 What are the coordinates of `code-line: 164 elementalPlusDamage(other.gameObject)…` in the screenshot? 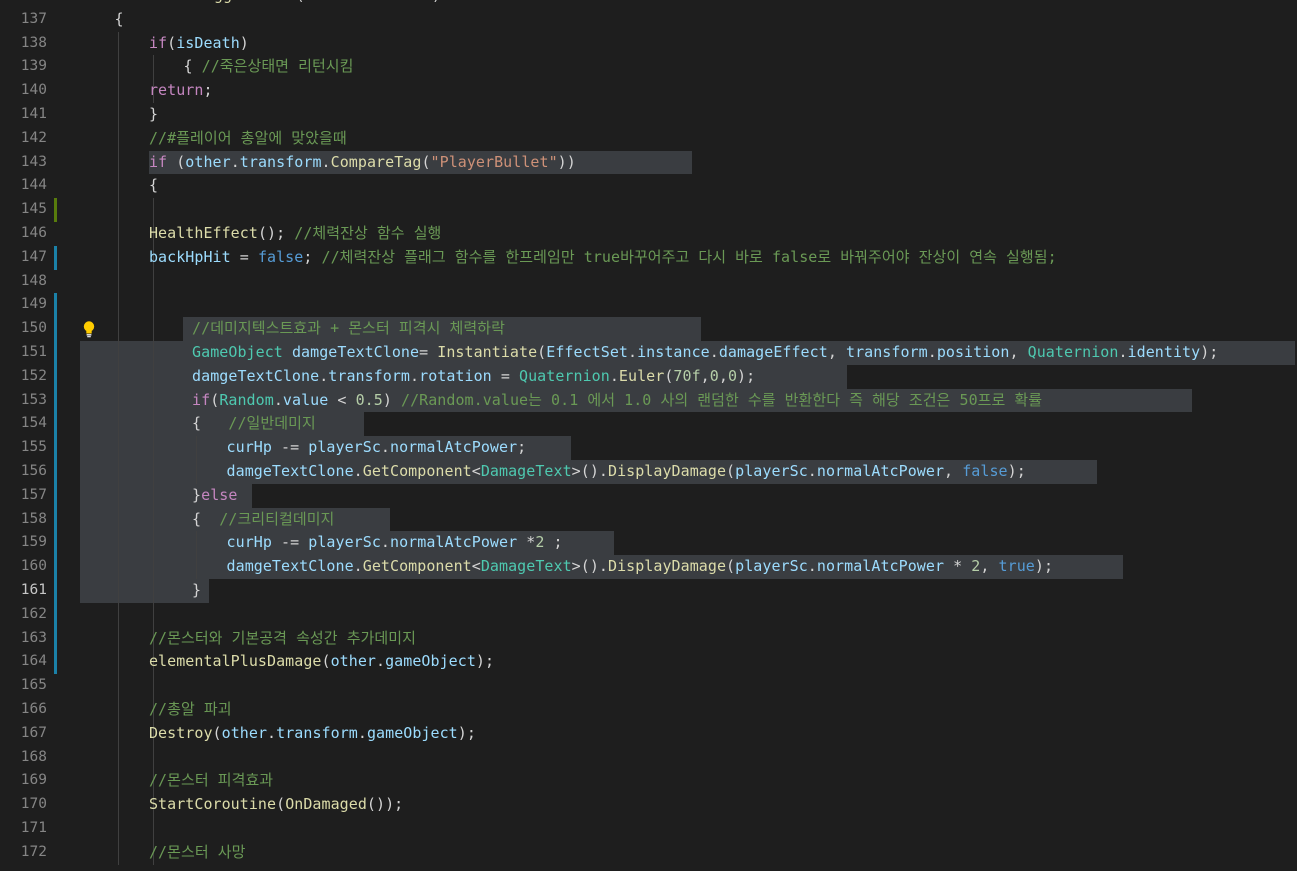 It's located at (648, 662).